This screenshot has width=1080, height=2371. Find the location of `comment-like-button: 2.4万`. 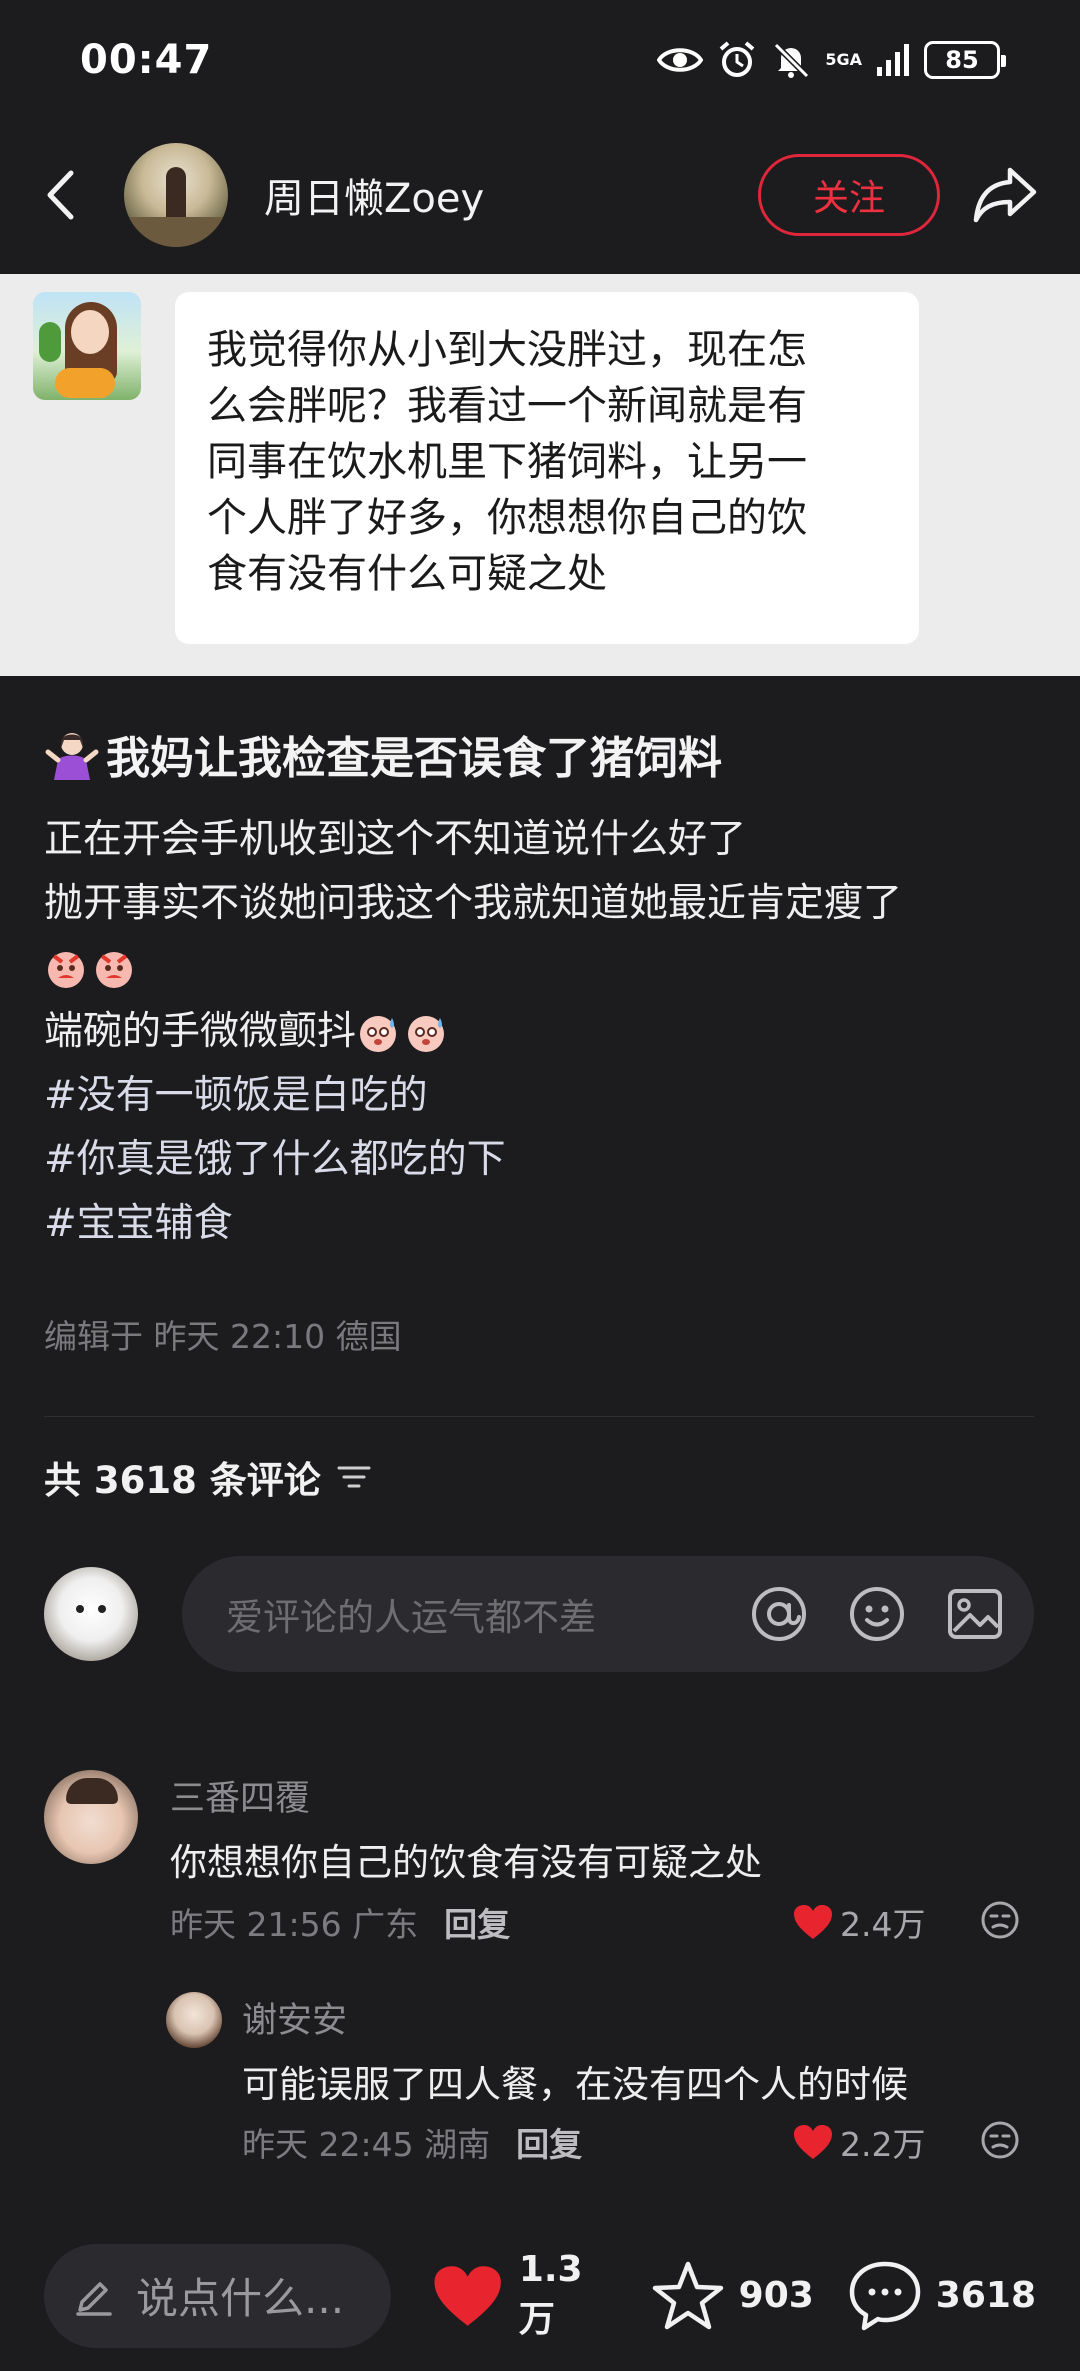

comment-like-button: 2.4万 is located at coordinates (858, 1922).